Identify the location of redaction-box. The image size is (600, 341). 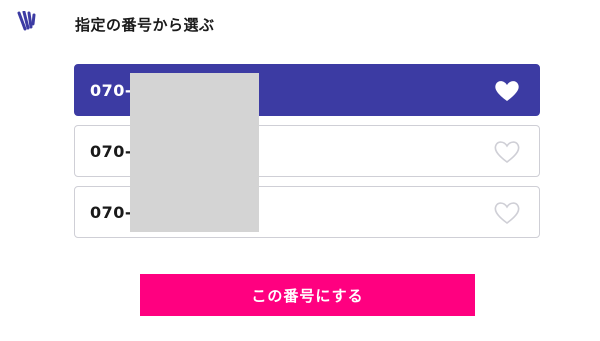
(194, 152).